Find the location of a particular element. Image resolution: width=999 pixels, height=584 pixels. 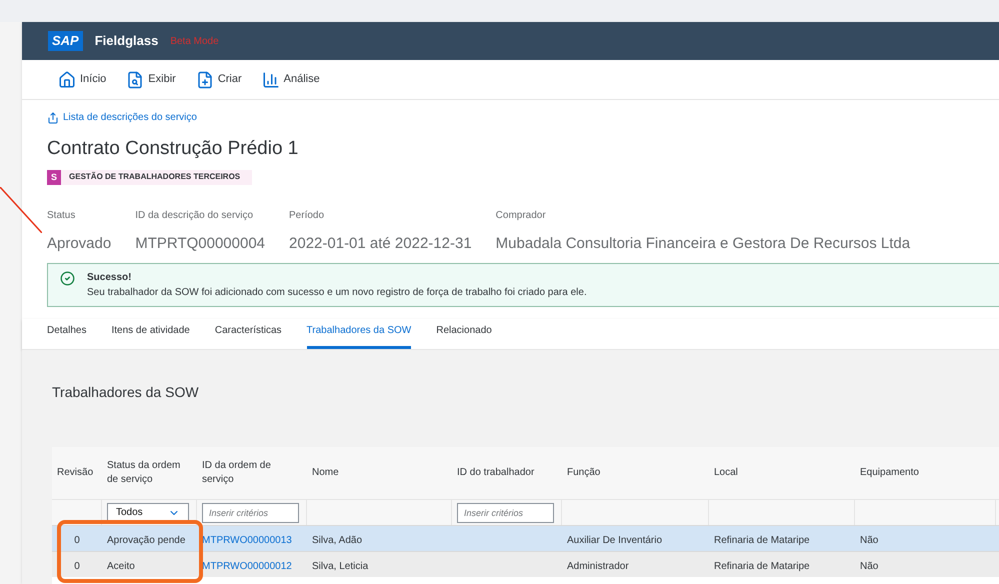

column-header: Revisão is located at coordinates (75, 473).